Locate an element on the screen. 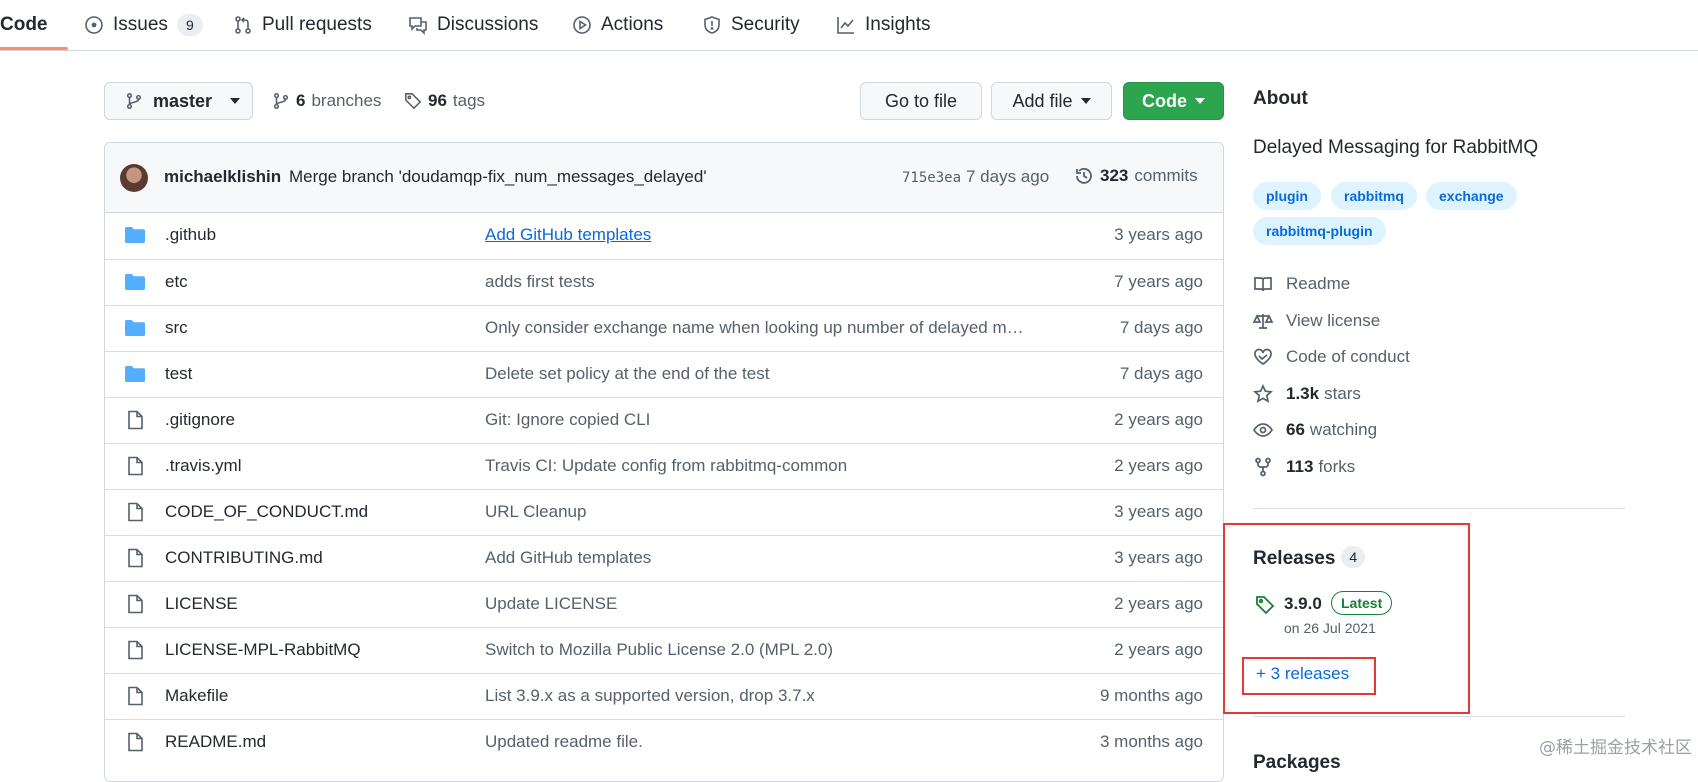 This screenshot has height=782, width=1698. code-of-conduct-link: Code of conduct is located at coordinates (1331, 357).